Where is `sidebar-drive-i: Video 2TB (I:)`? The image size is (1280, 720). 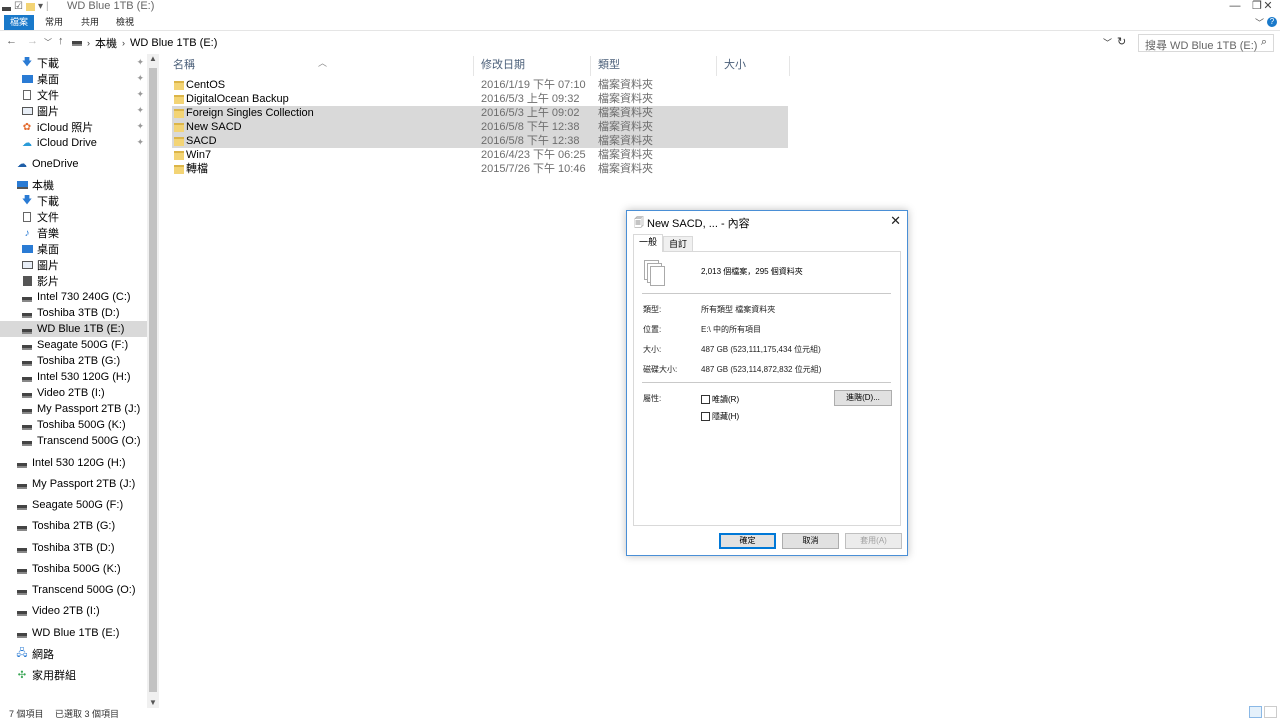
sidebar-drive-i: Video 2TB (I:) is located at coordinates (73, 611).